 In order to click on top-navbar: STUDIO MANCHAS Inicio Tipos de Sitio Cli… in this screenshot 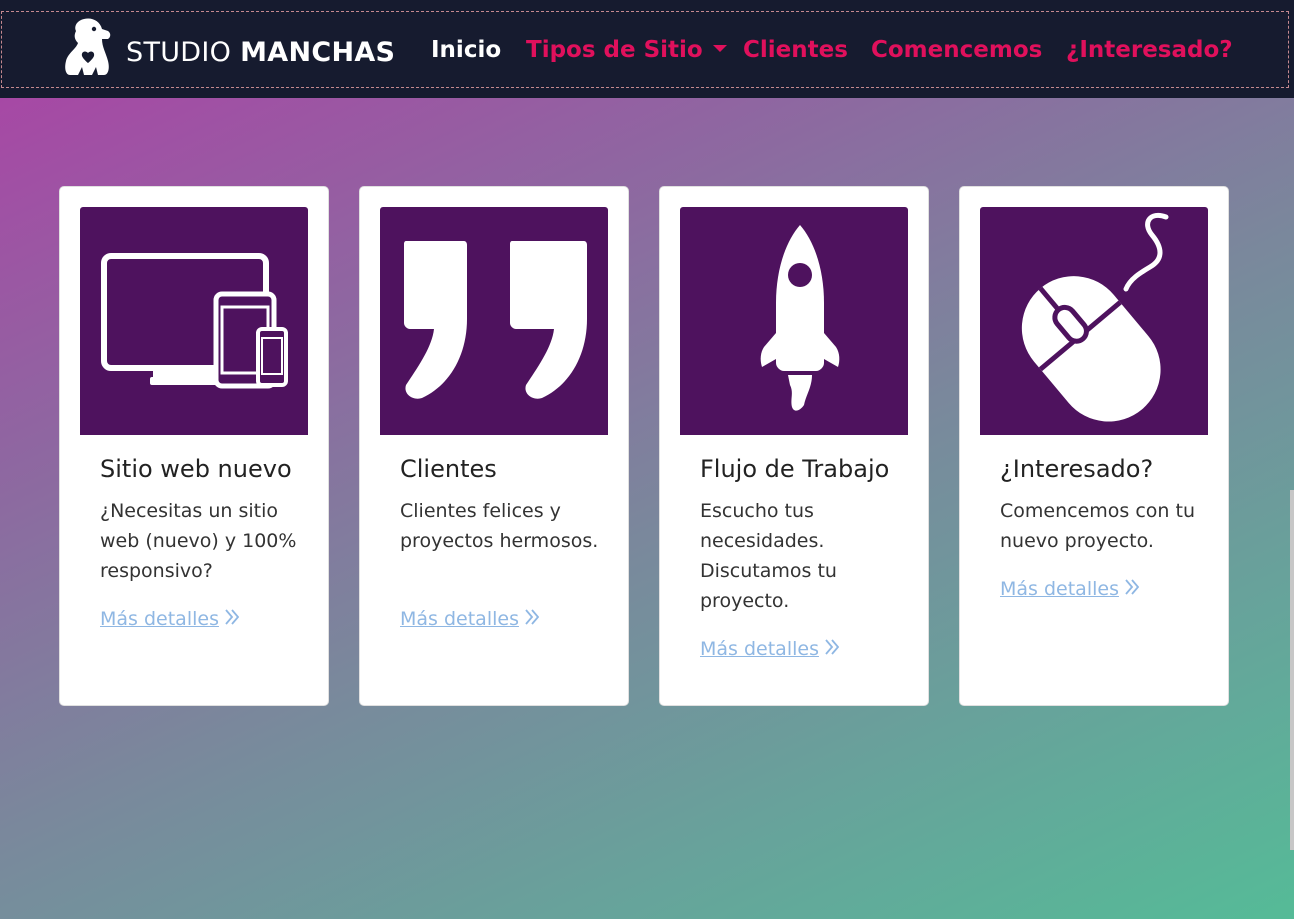, I will do `click(647, 49)`.